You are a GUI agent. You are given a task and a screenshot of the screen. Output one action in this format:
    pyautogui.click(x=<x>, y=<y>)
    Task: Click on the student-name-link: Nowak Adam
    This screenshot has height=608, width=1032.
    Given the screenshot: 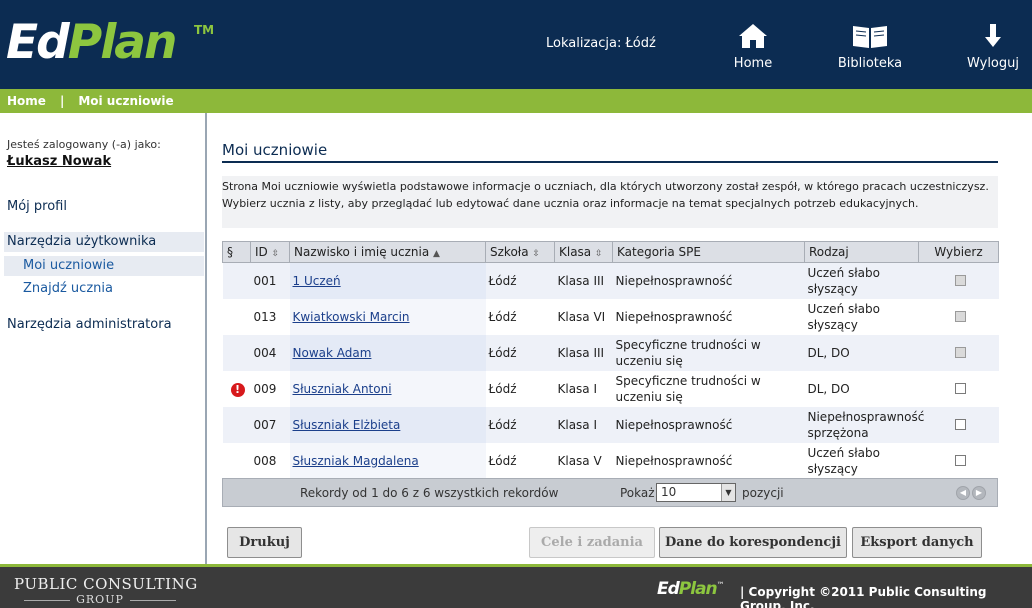 What is the action you would take?
    pyautogui.click(x=332, y=353)
    